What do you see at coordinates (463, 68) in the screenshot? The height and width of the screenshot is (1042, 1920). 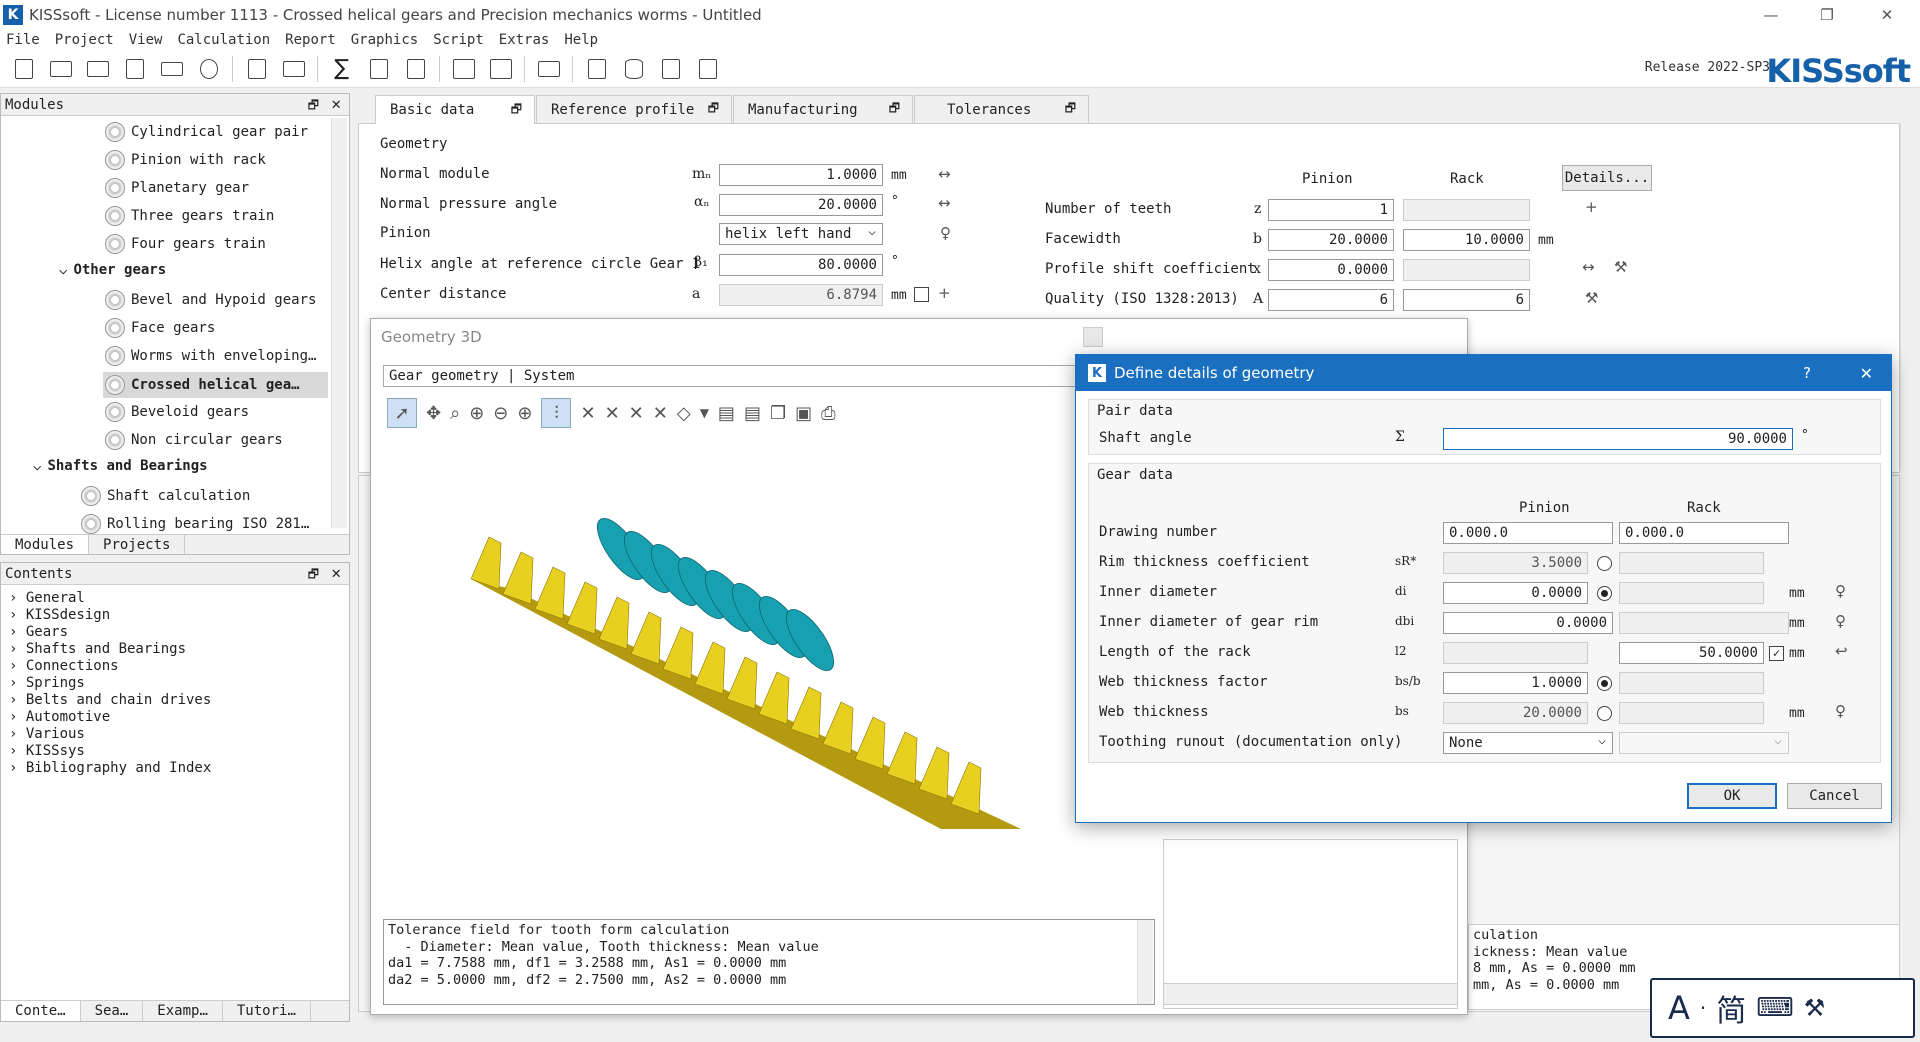 I see `graphics-icon` at bounding box center [463, 68].